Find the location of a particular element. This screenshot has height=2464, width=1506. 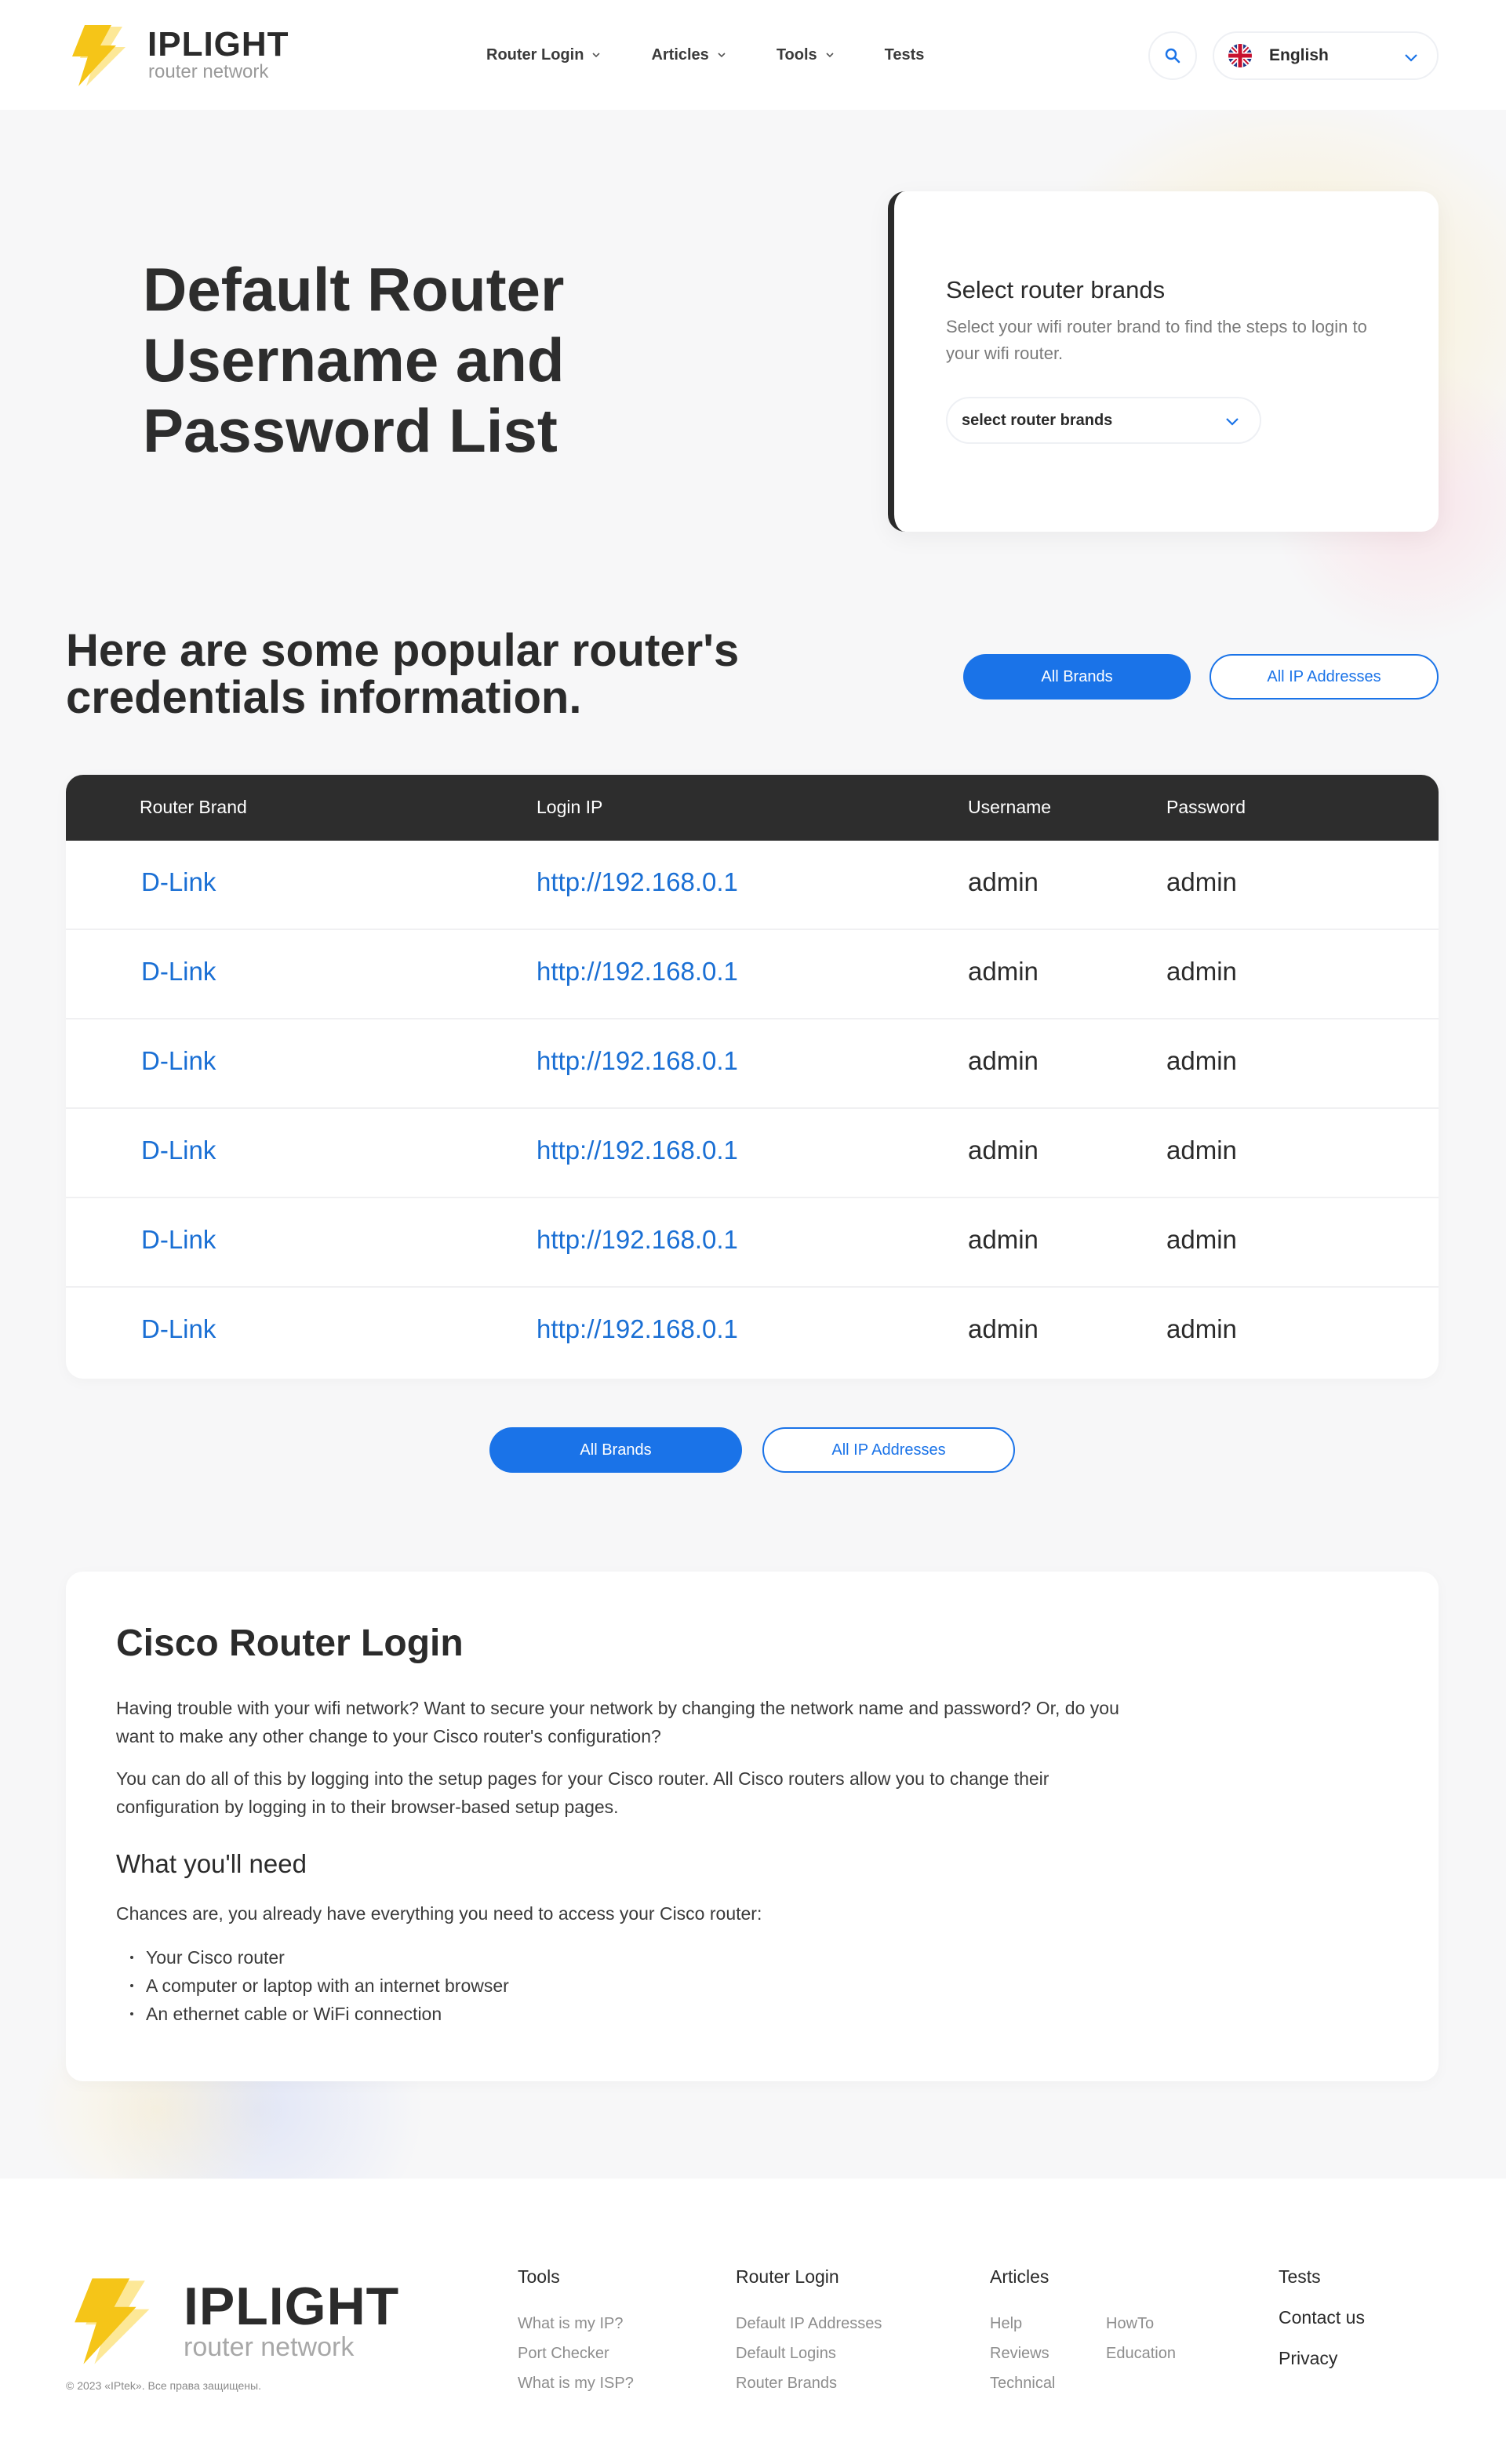

footer-link: Reviews is located at coordinates (1020, 2354).